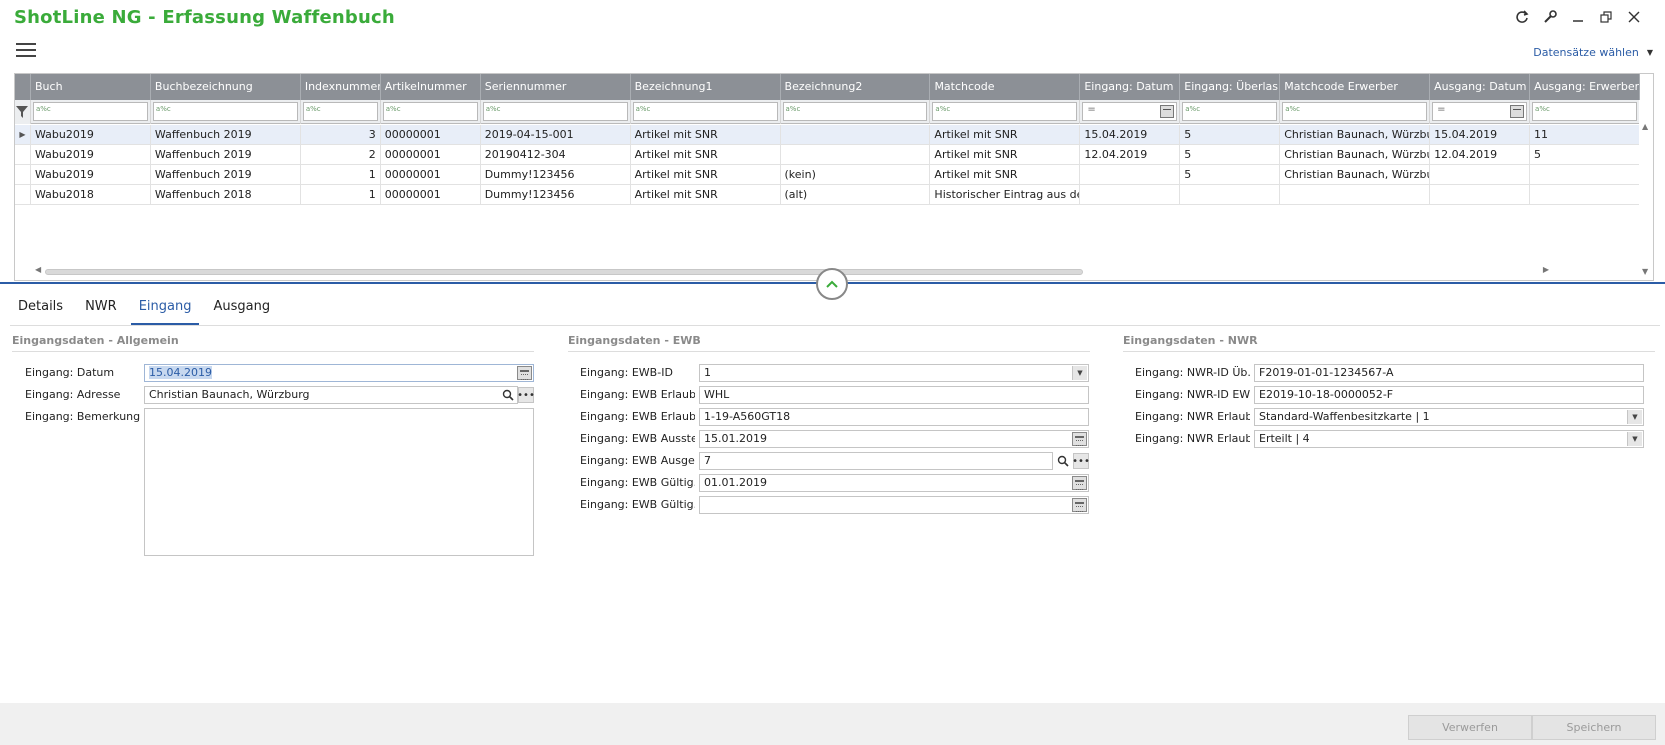  What do you see at coordinates (1355, 155) in the screenshot?
I see `table-cell: Christian Baunach, Würzburg` at bounding box center [1355, 155].